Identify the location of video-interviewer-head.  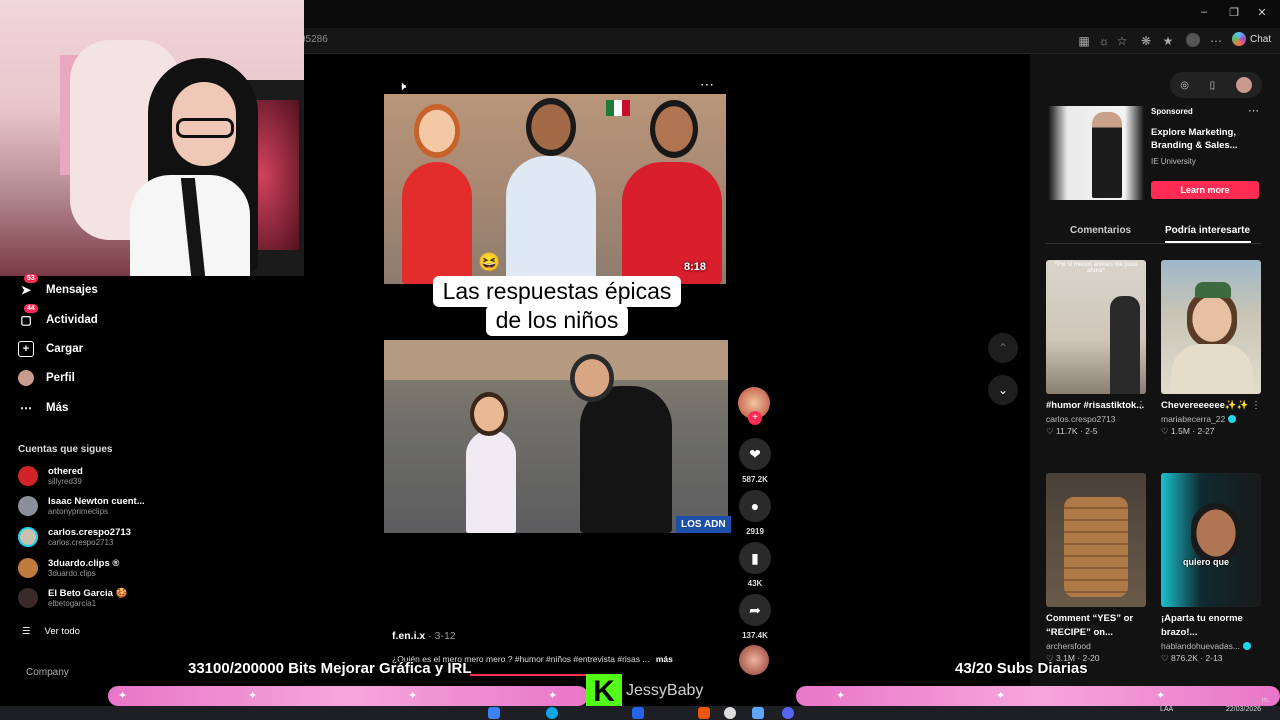
(592, 378).